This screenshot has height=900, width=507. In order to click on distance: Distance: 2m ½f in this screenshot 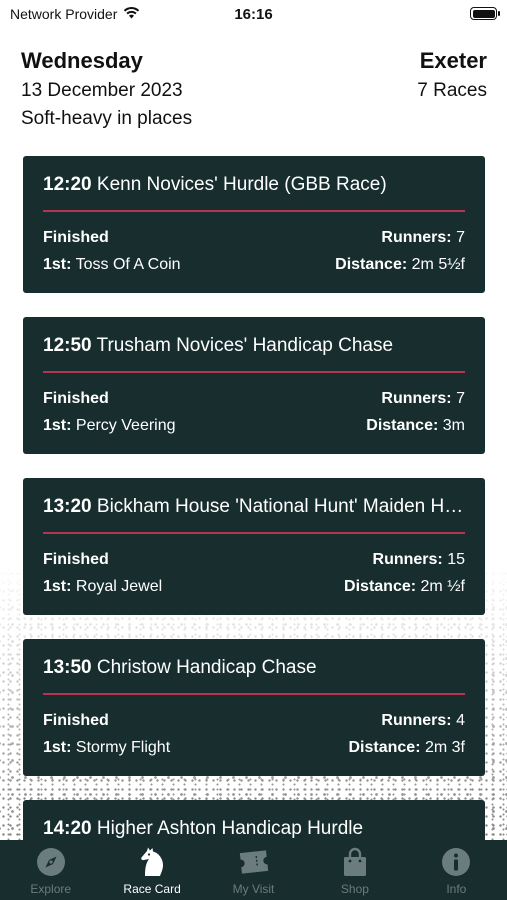, I will do `click(404, 586)`.